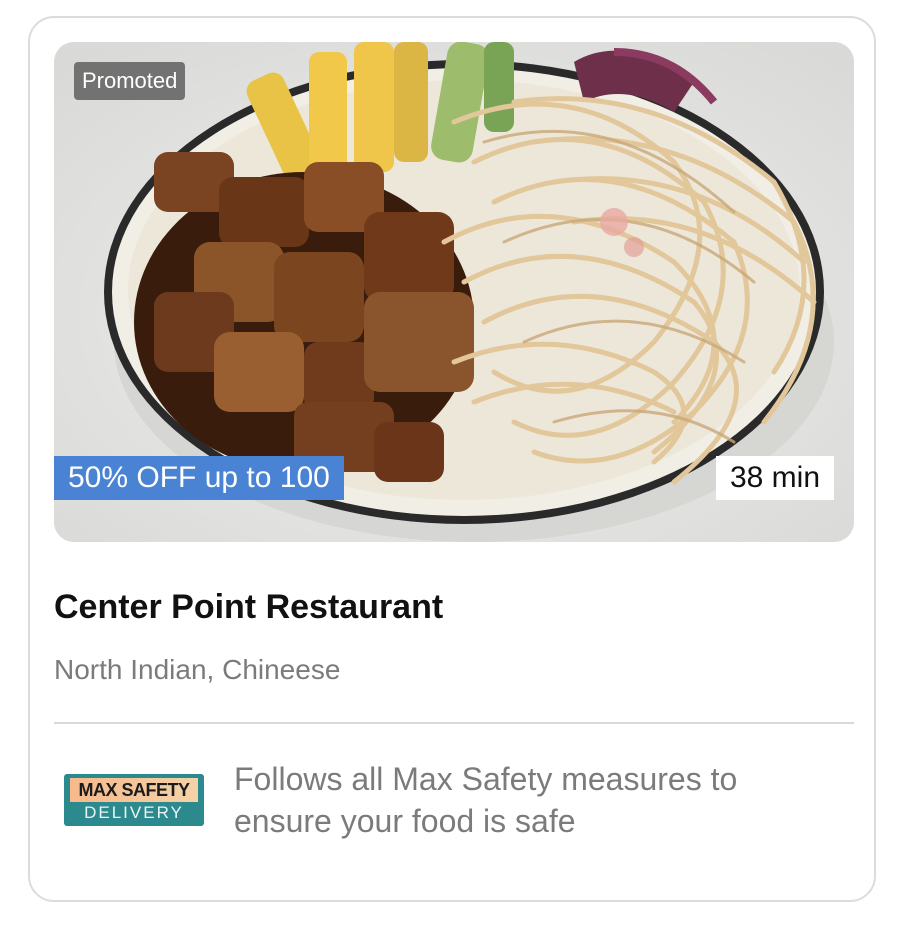 The image size is (924, 948). What do you see at coordinates (248, 607) in the screenshot?
I see `restaurant-name: Center Point Restaurant` at bounding box center [248, 607].